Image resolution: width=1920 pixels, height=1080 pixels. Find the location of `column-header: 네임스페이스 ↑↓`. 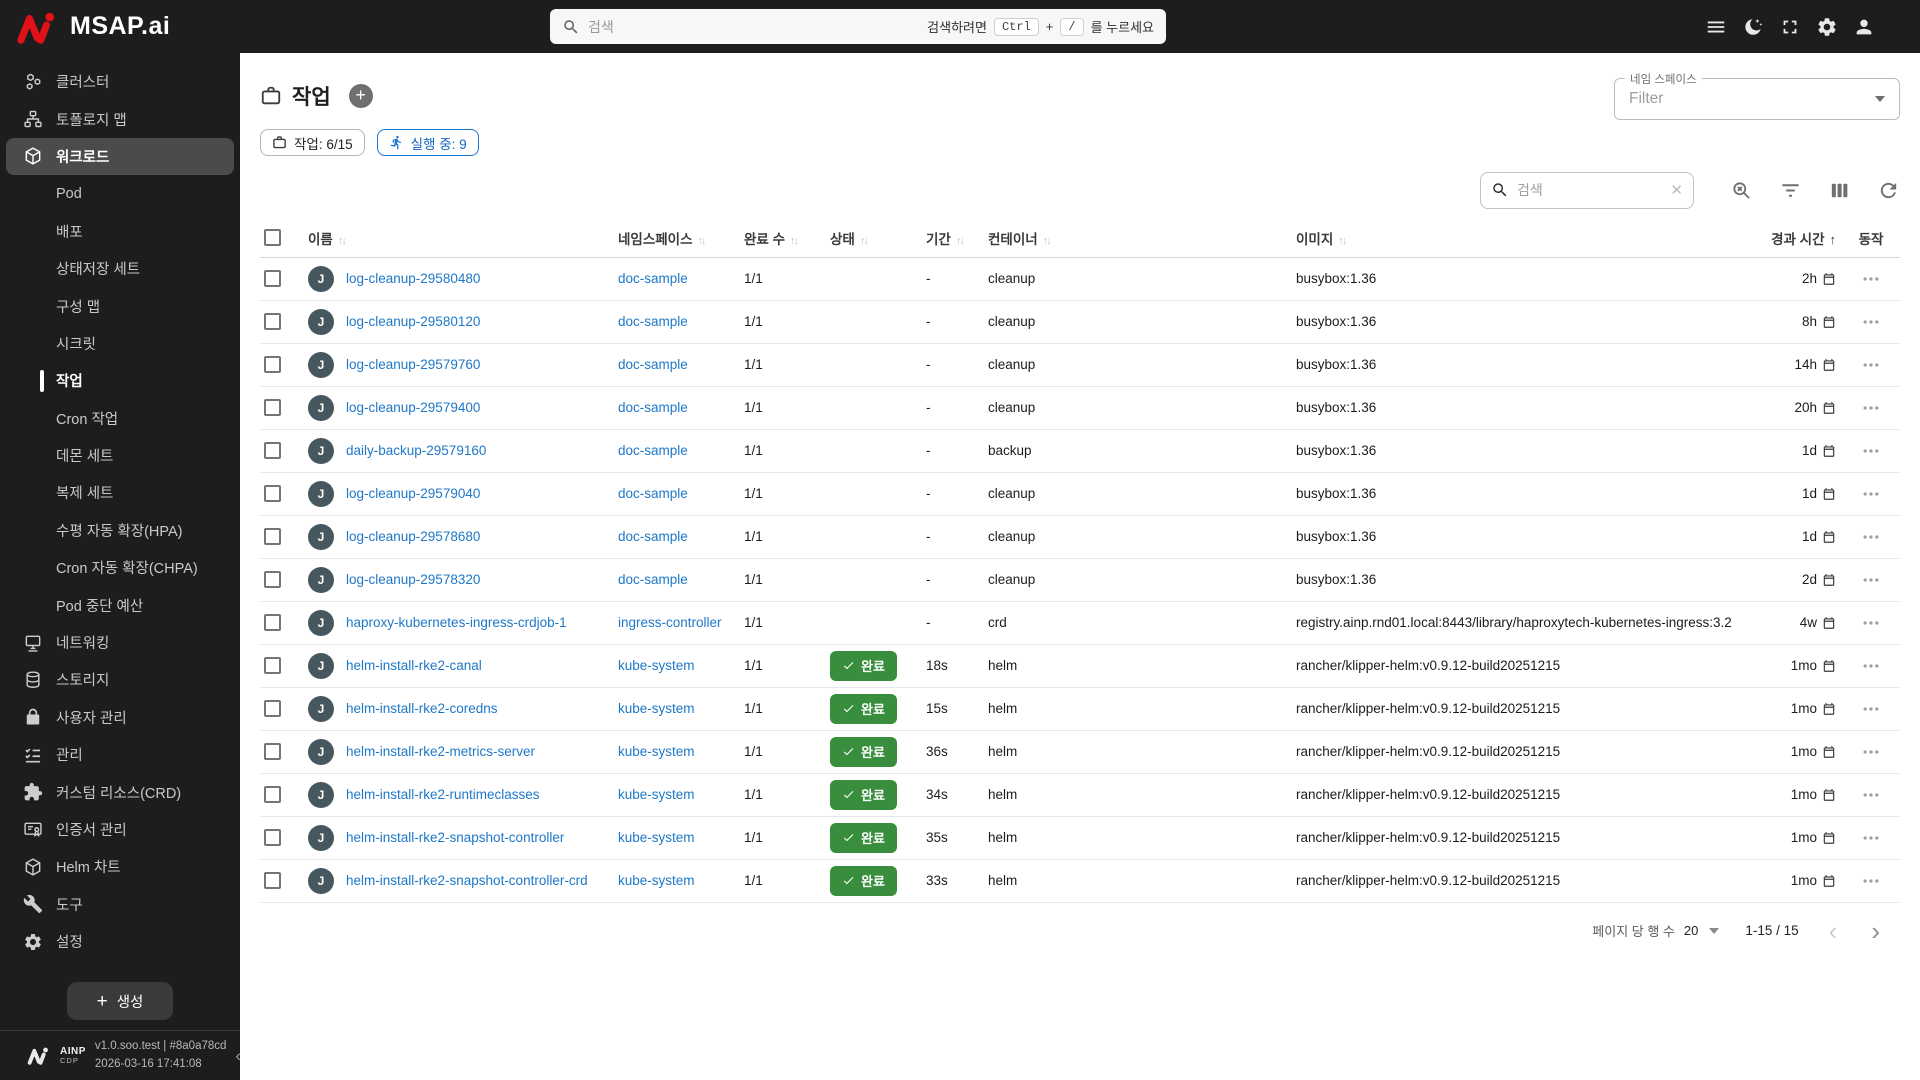

column-header: 네임스페이스 ↑↓ is located at coordinates (677, 238).